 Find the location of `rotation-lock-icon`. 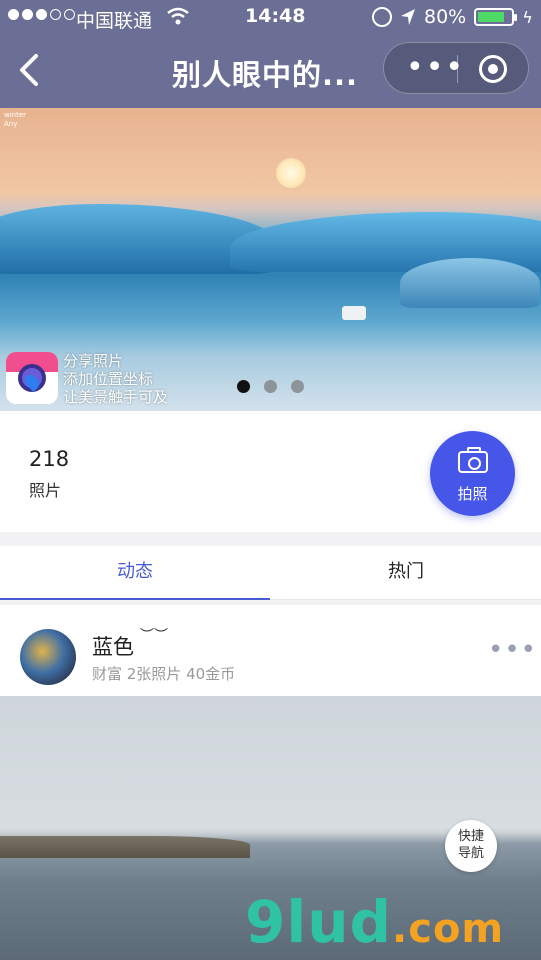

rotation-lock-icon is located at coordinates (382, 17).